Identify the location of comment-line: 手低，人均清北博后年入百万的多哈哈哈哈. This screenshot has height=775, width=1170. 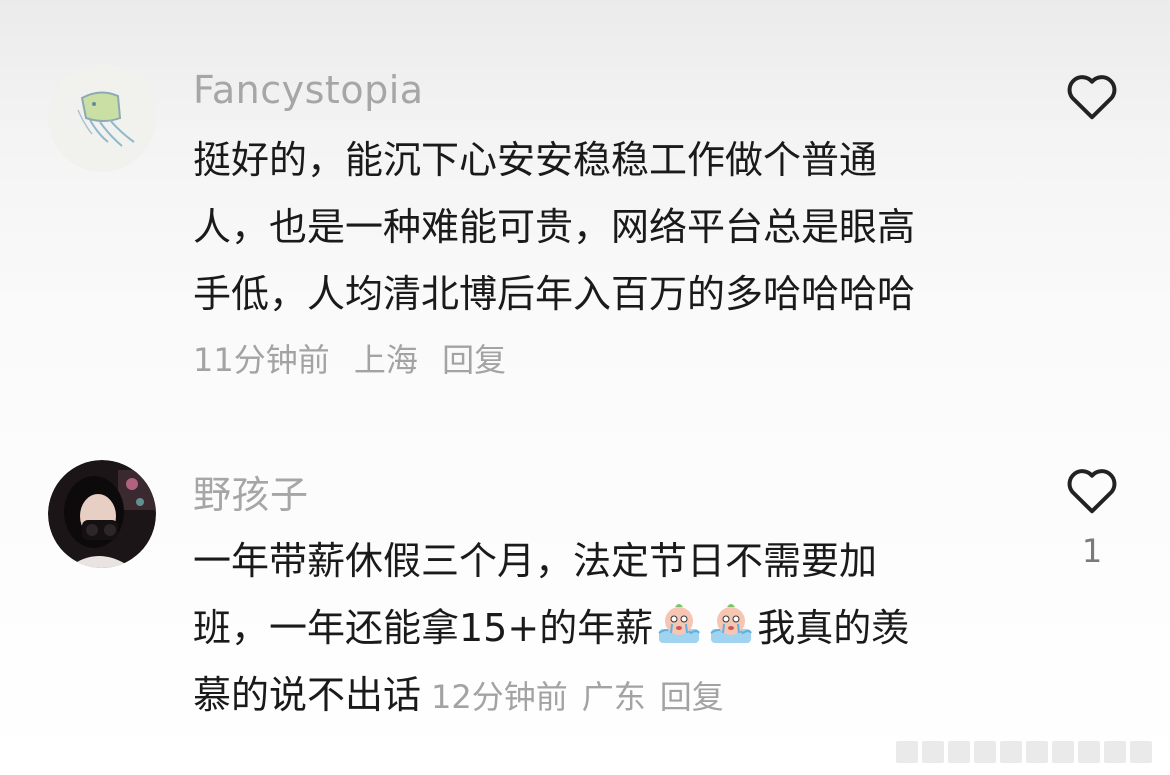
(554, 294).